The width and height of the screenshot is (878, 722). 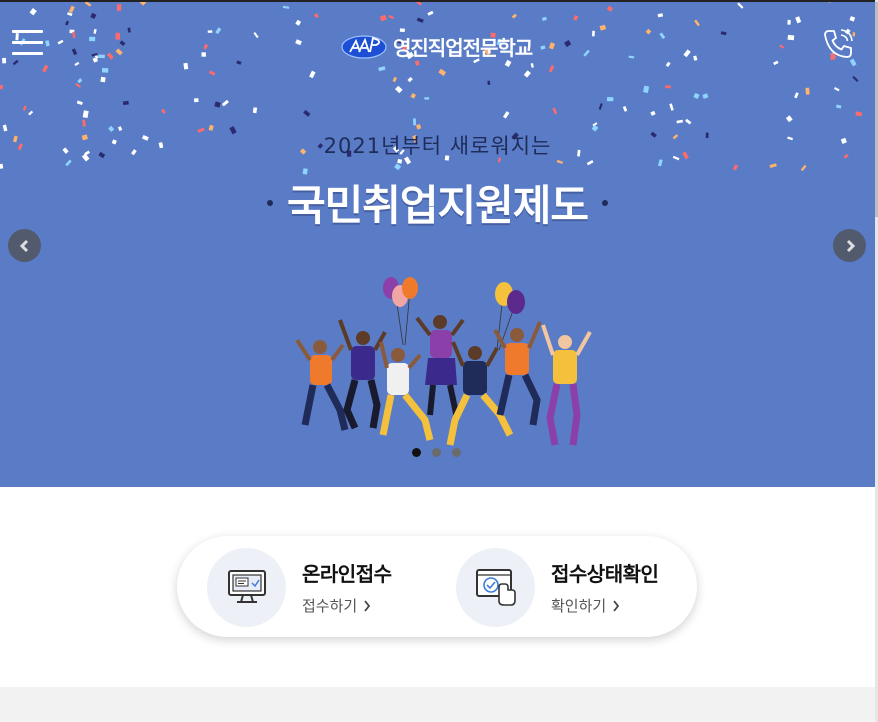 I want to click on online-apply-button: 온라인접수 접수하기, so click(x=299, y=587).